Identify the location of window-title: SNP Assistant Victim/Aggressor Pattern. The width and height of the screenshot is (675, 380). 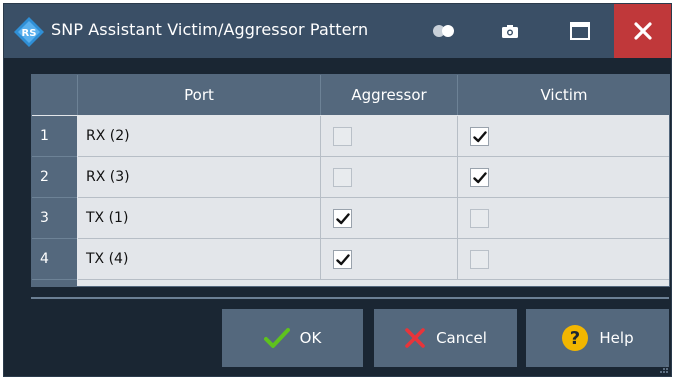
(210, 29).